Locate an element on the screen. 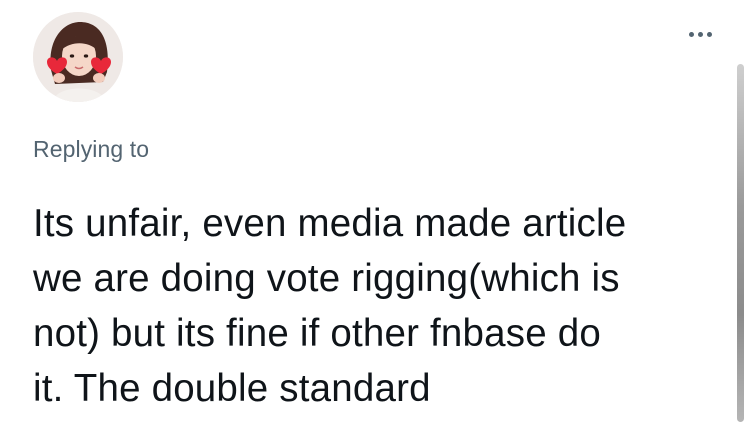  replying-to-label: Replying to is located at coordinates (91, 149).